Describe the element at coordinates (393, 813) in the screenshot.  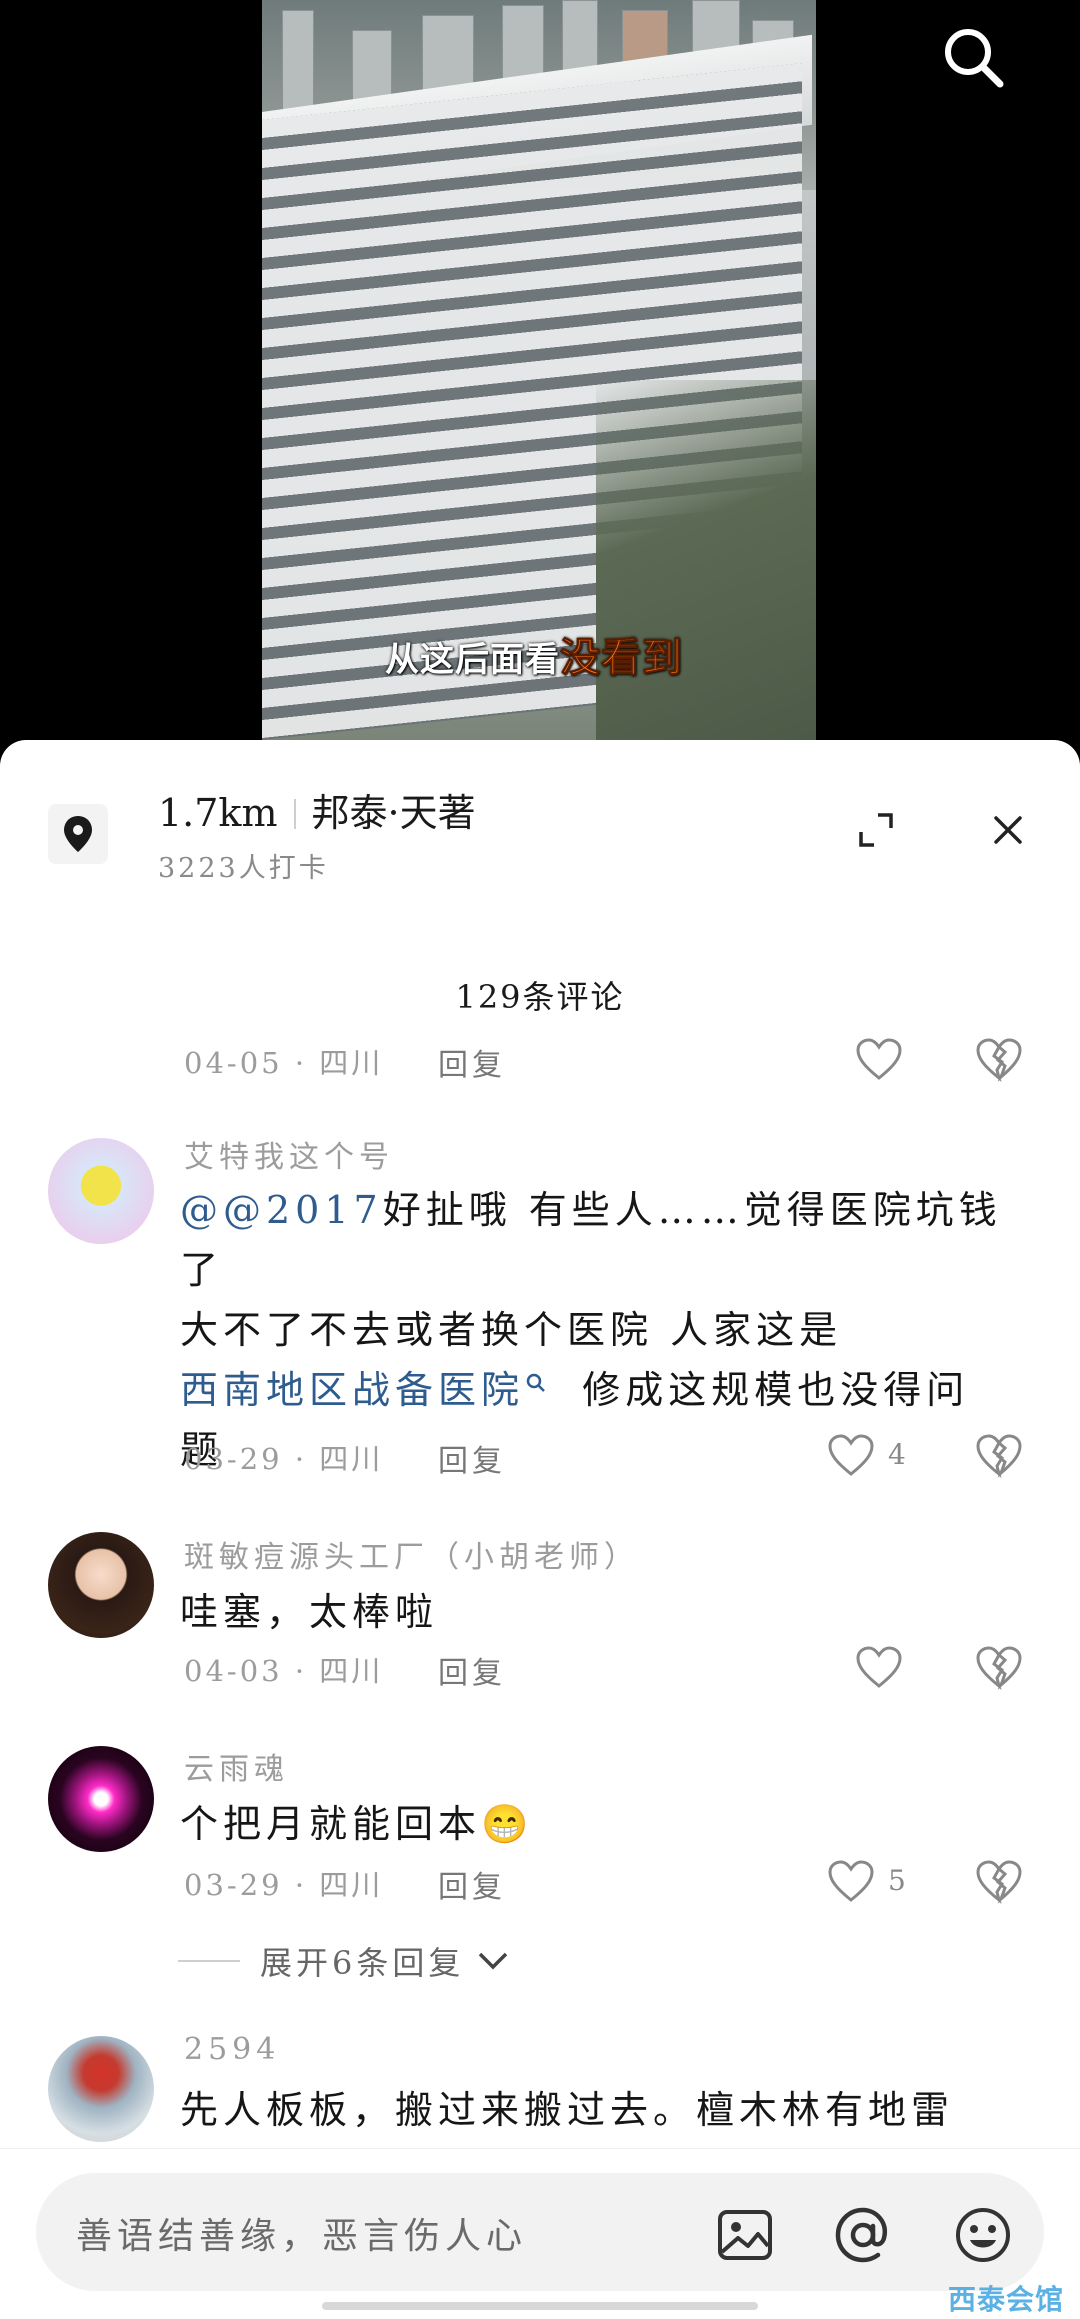
I see `location-name: 邦泰·天著` at that location.